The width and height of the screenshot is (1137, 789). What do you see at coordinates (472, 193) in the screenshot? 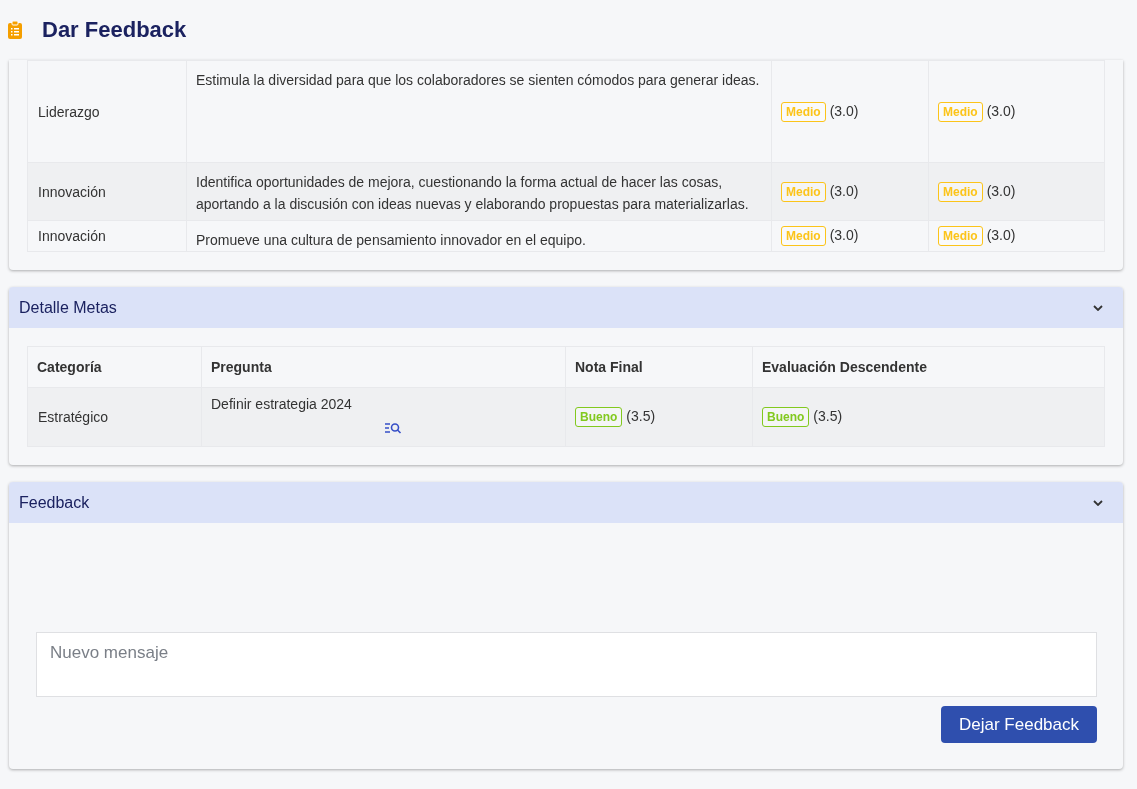
I see `question-text: Identifica oportunidades de mejora, cuestionando la forma actual de hacer las cosas, aportando a la discusión con ideas nuevas y elaborando propuestas para materializarlas.` at bounding box center [472, 193].